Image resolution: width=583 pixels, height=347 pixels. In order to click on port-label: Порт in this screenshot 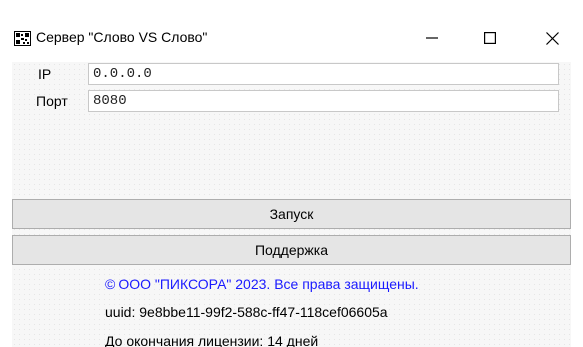, I will do `click(52, 101)`.